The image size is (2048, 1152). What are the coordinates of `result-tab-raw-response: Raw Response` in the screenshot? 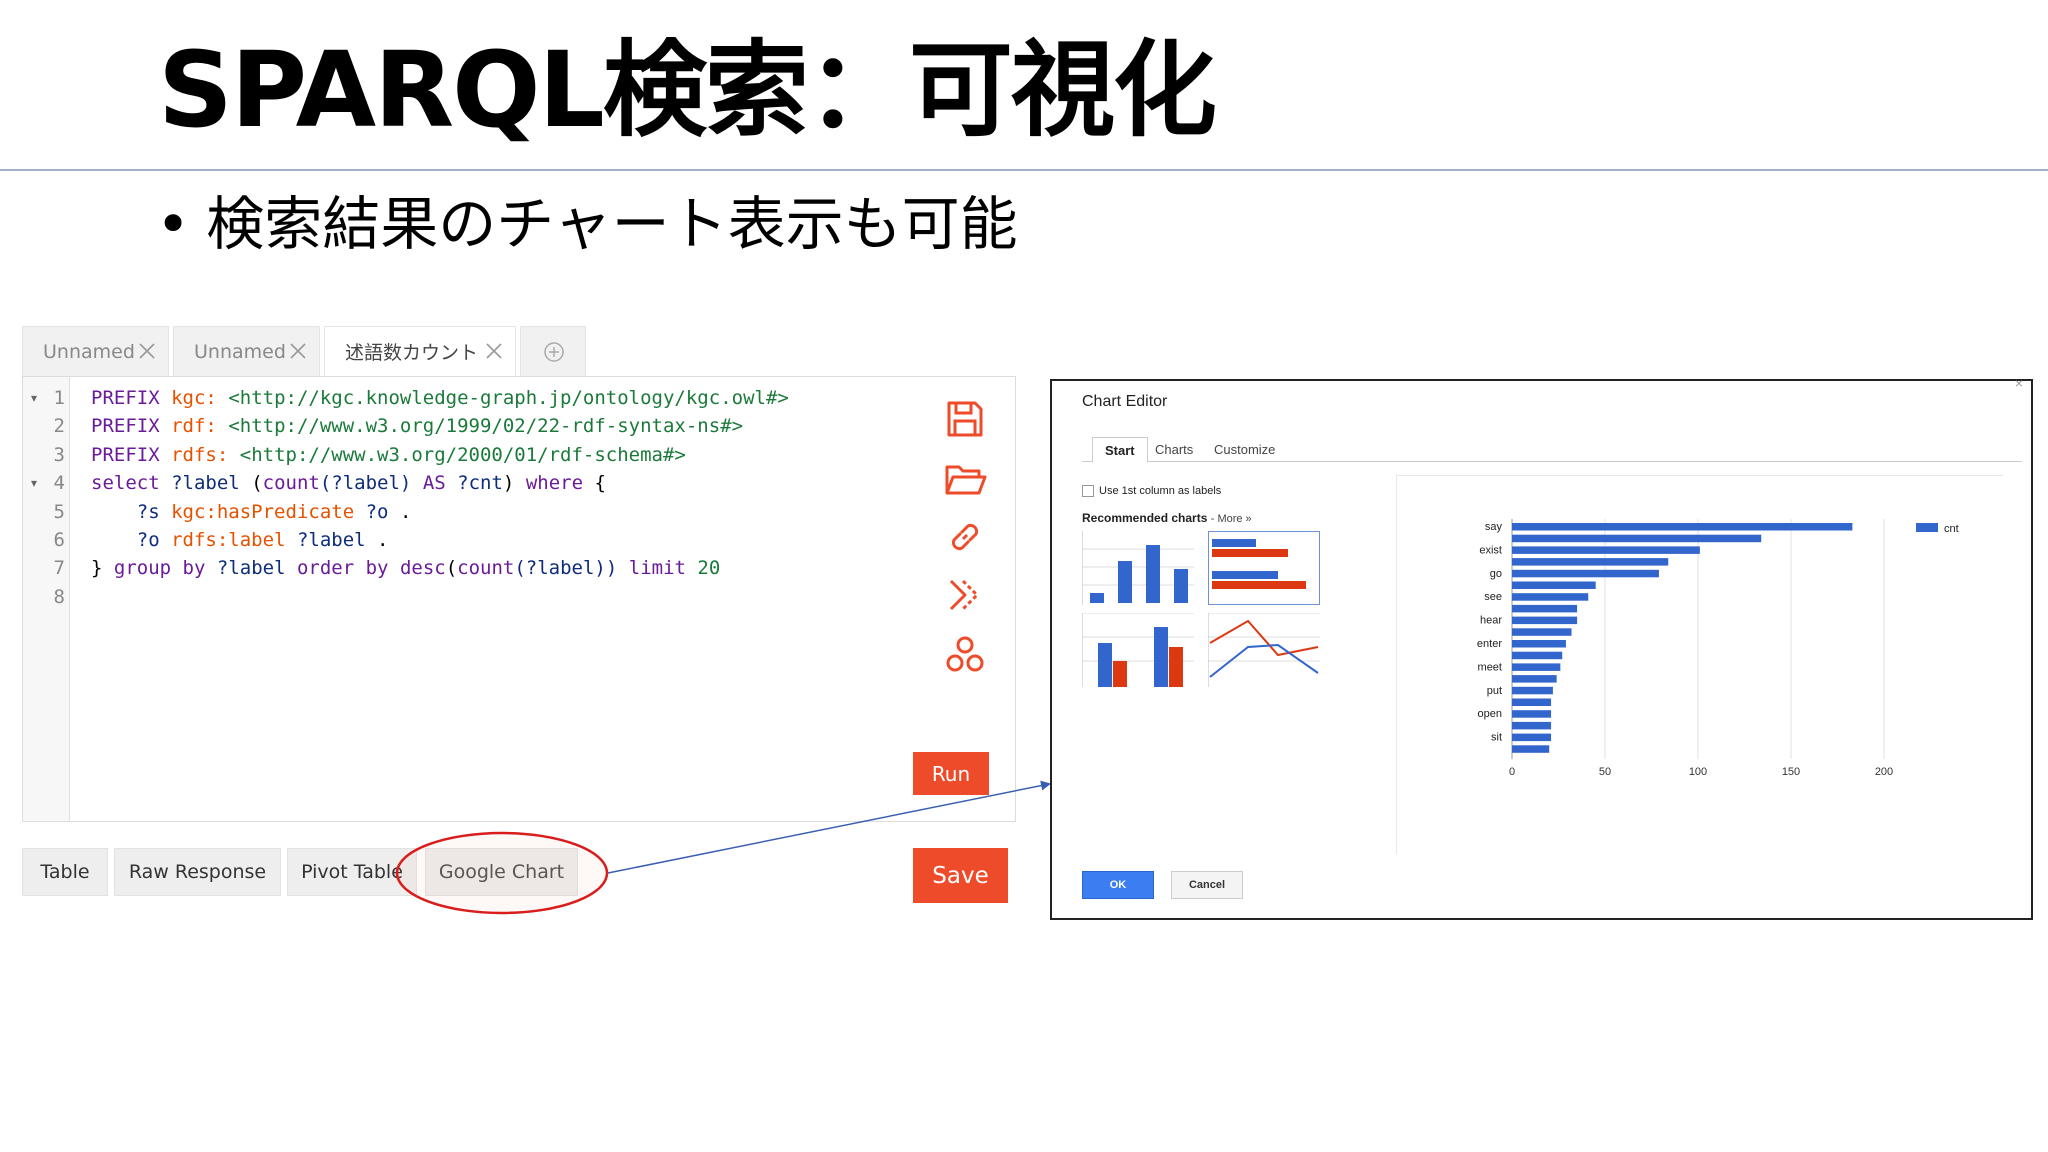 It's located at (197, 872).